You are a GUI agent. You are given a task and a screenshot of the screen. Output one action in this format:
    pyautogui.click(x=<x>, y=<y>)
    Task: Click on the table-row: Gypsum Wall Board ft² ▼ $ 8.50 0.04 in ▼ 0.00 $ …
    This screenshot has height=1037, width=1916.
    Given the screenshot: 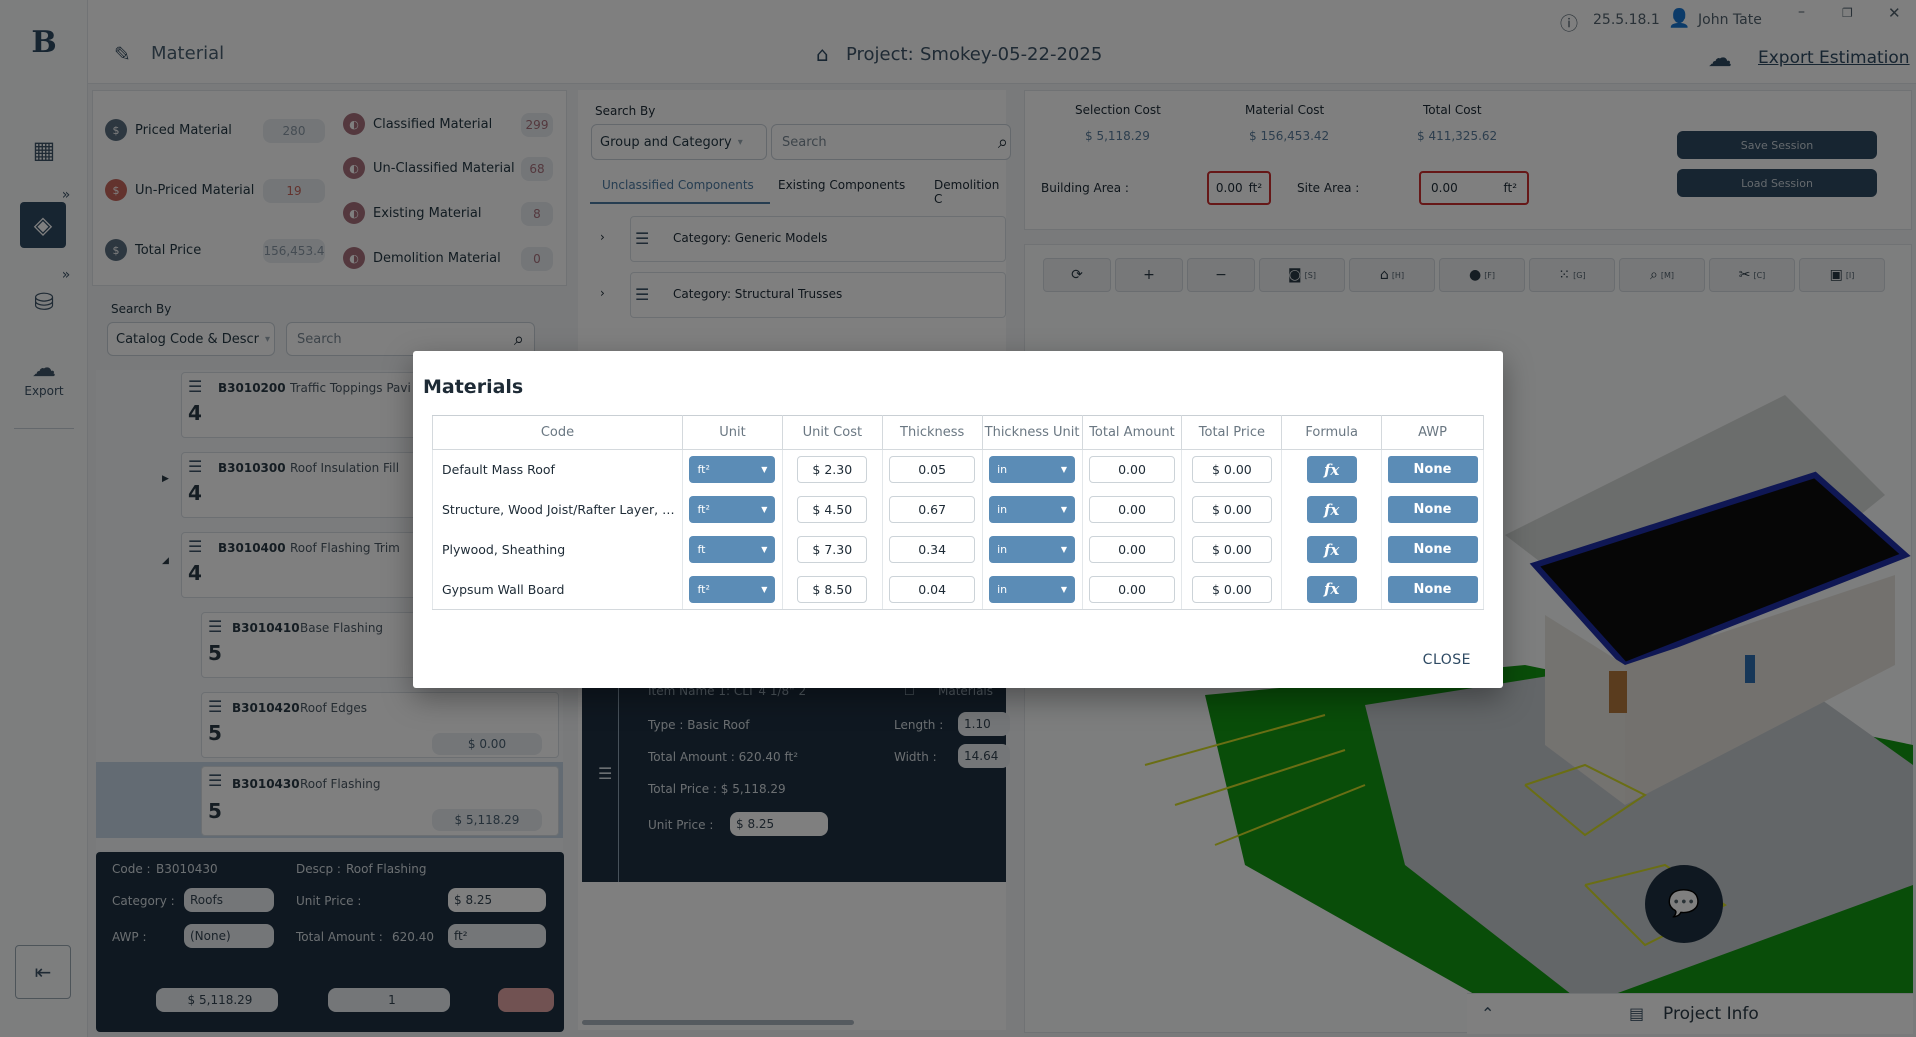 What is the action you would take?
    pyautogui.click(x=958, y=589)
    